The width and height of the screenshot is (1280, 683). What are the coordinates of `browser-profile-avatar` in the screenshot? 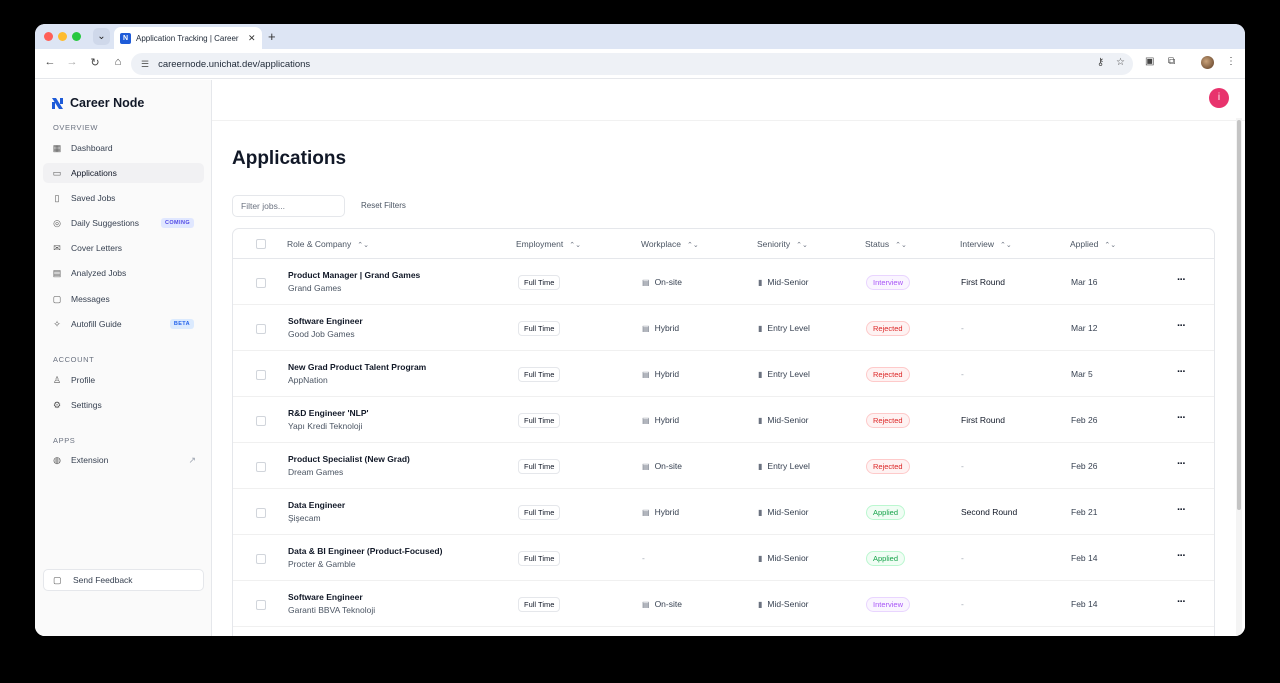 It's located at (1207, 62).